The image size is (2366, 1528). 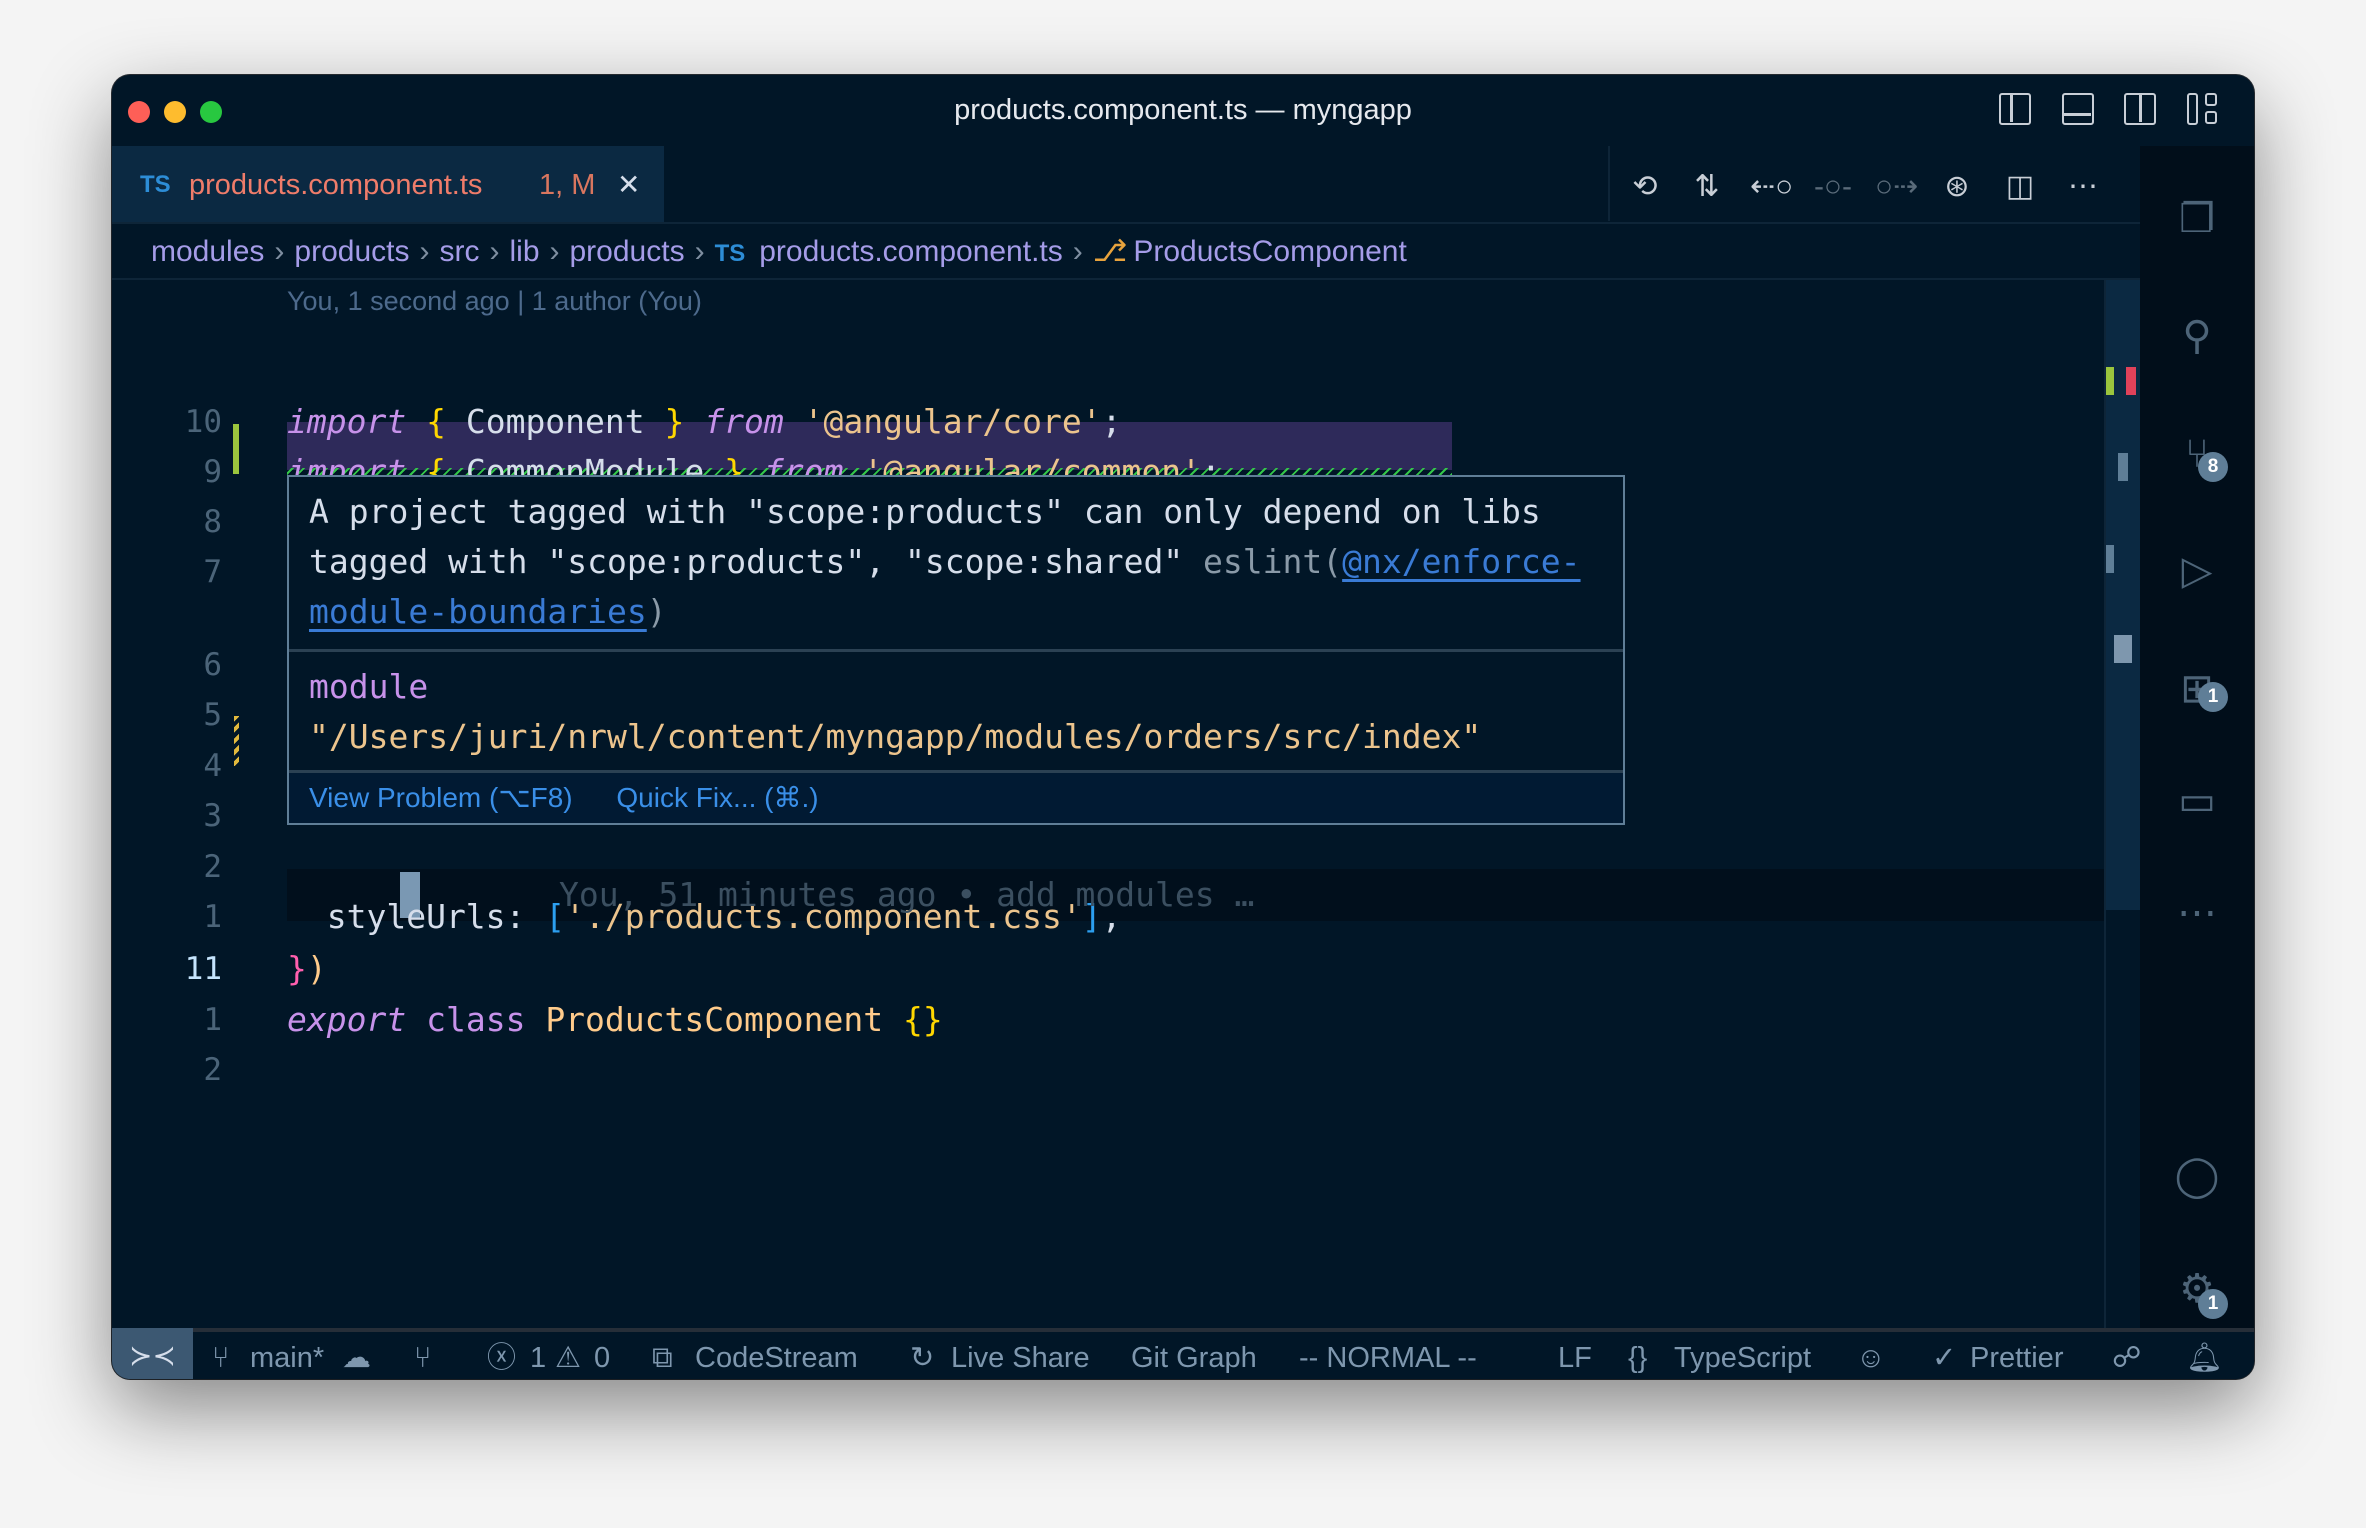 What do you see at coordinates (212, 472) in the screenshot?
I see `line-number: 9` at bounding box center [212, 472].